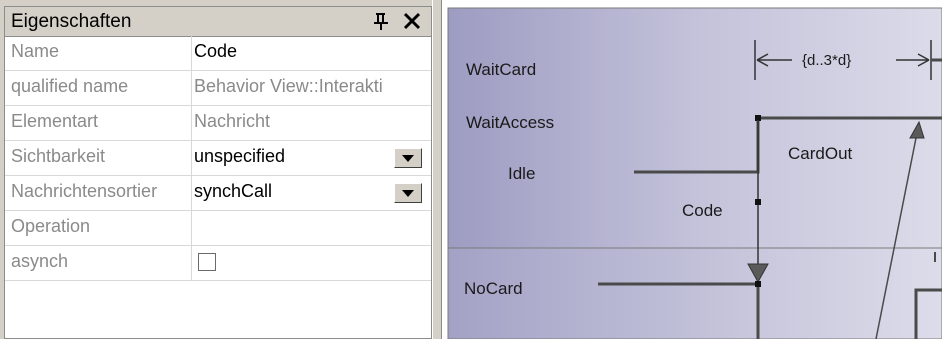  I want to click on property-label: asynch, so click(40, 261).